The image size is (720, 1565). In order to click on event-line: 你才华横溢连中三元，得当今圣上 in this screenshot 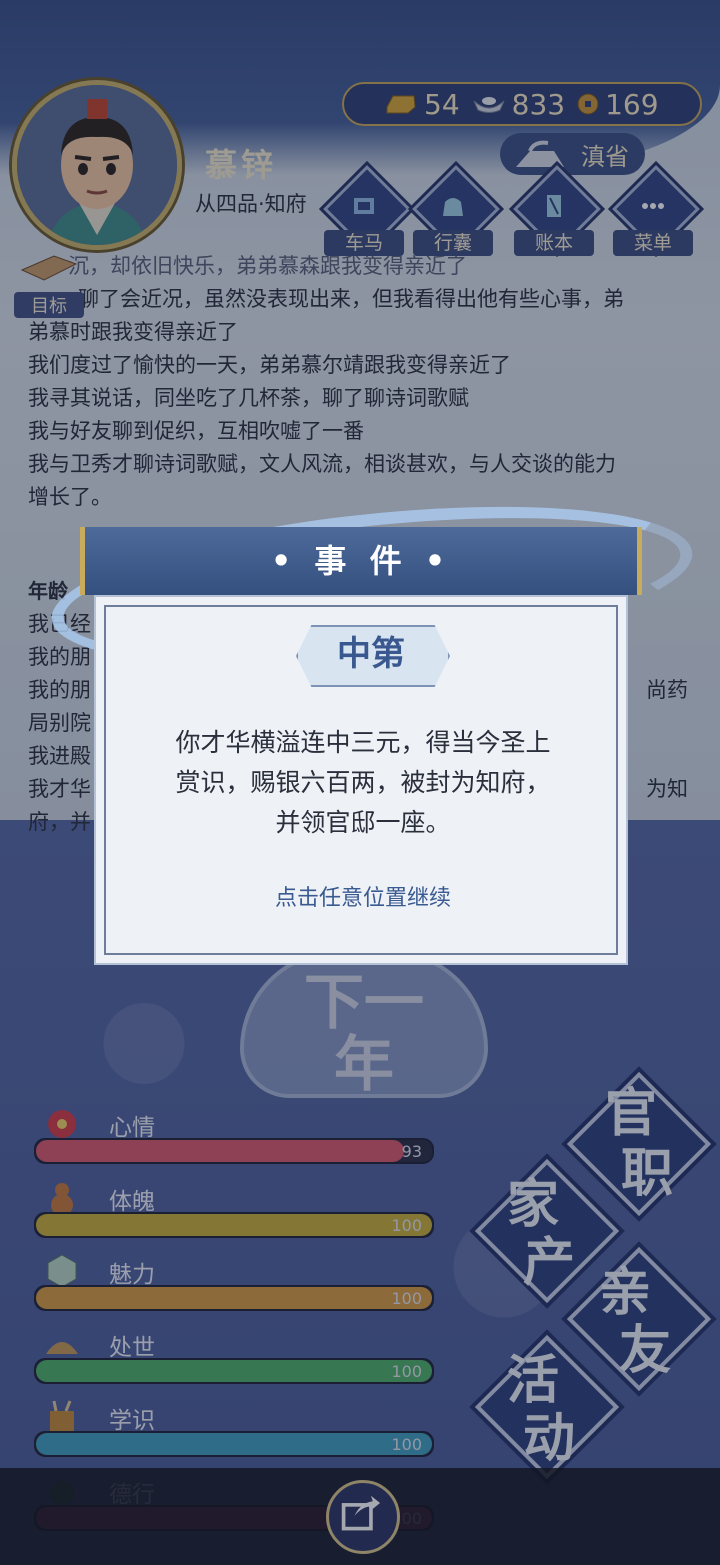, I will do `click(363, 742)`.